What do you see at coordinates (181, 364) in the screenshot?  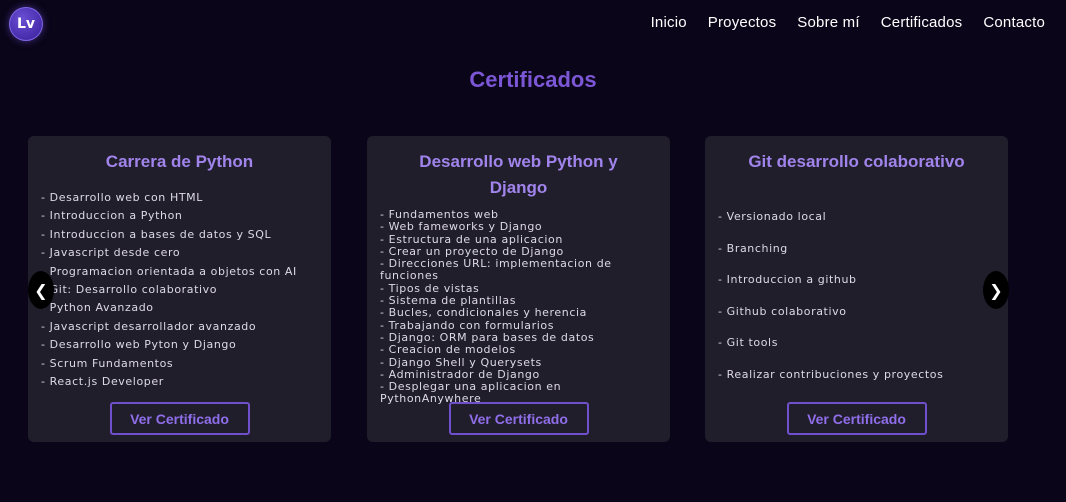 I see `list-item: Scrum Fundamentos` at bounding box center [181, 364].